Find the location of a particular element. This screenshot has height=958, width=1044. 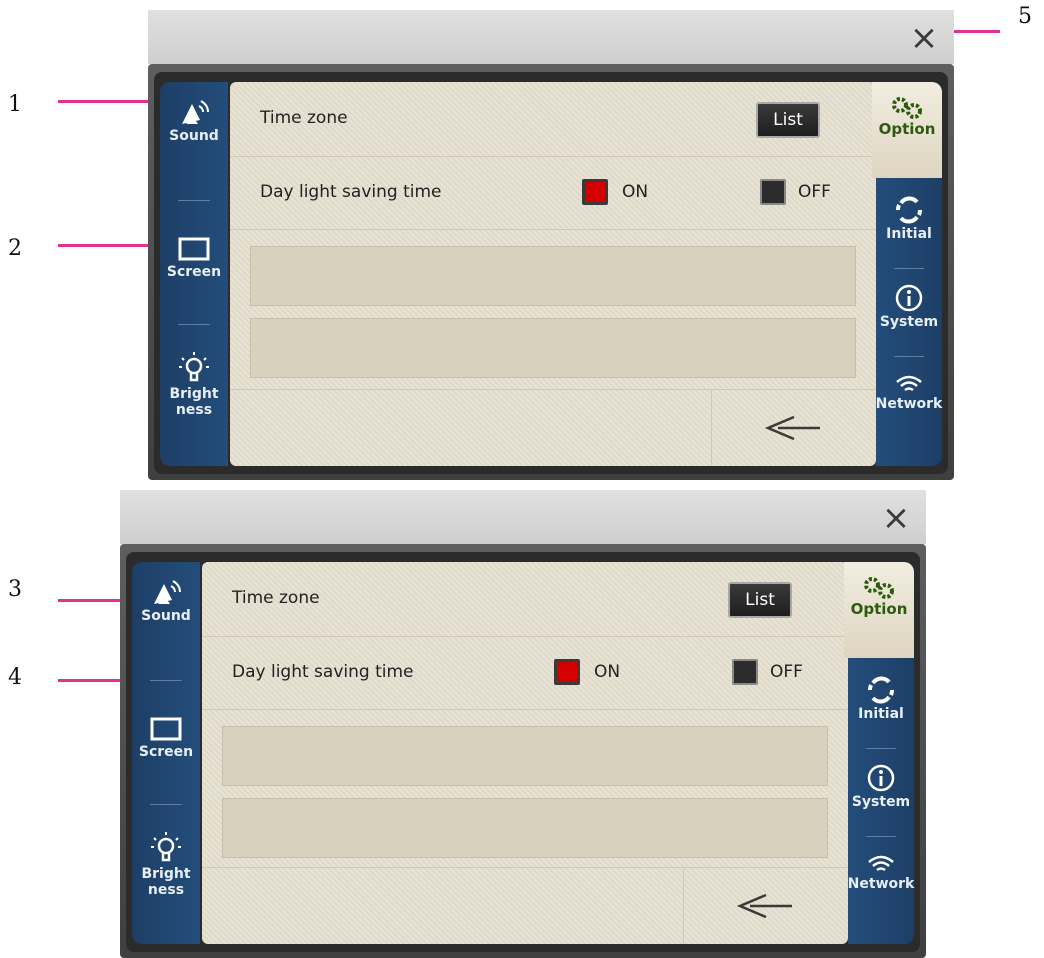

callout-5: 5 is located at coordinates (1025, 16).